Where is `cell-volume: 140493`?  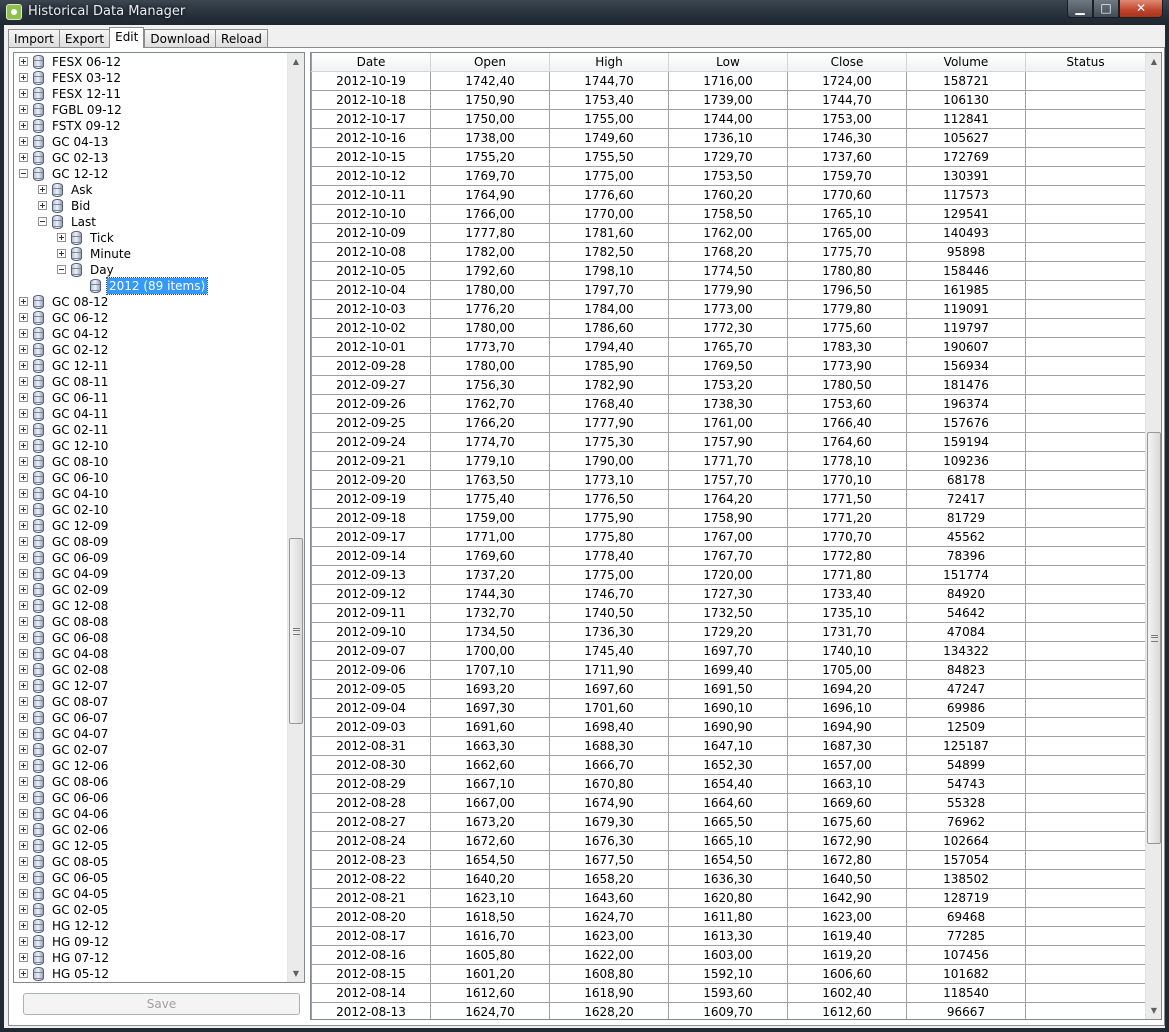 cell-volume: 140493 is located at coordinates (966, 233).